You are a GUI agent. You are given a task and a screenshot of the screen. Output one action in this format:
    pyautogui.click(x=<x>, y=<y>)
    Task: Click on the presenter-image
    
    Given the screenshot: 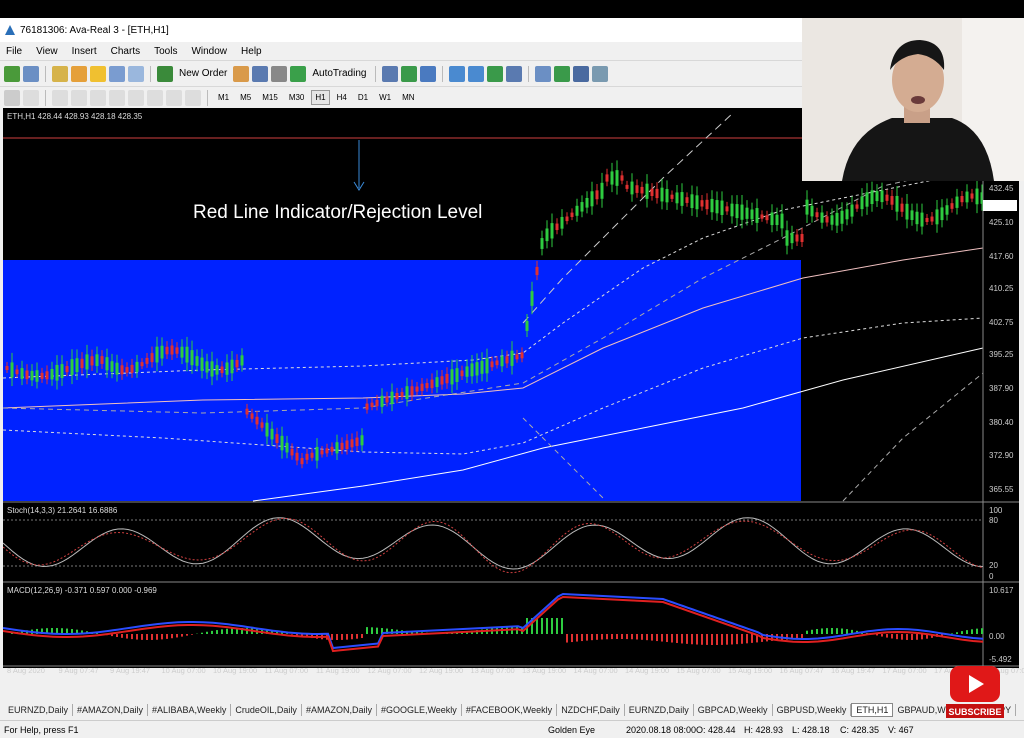 What is the action you would take?
    pyautogui.click(x=913, y=99)
    